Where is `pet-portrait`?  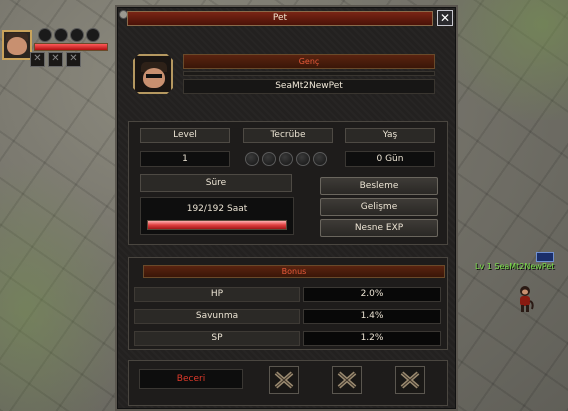 pet-portrait is located at coordinates (153, 74).